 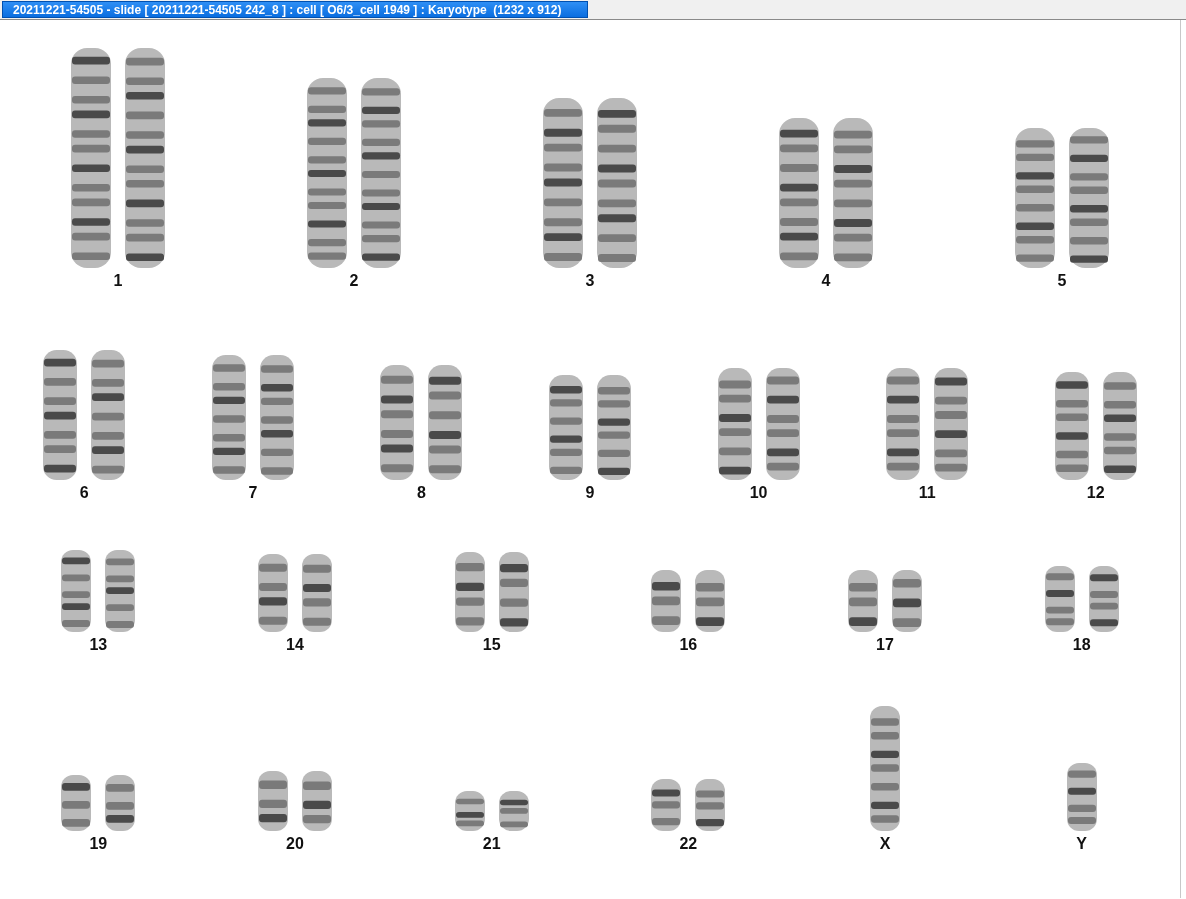 I want to click on chromosome-label: 13, so click(x=98, y=645).